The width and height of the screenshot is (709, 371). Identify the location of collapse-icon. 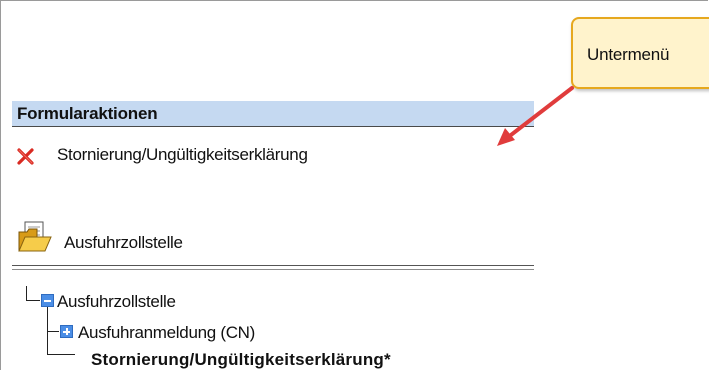
(47, 300).